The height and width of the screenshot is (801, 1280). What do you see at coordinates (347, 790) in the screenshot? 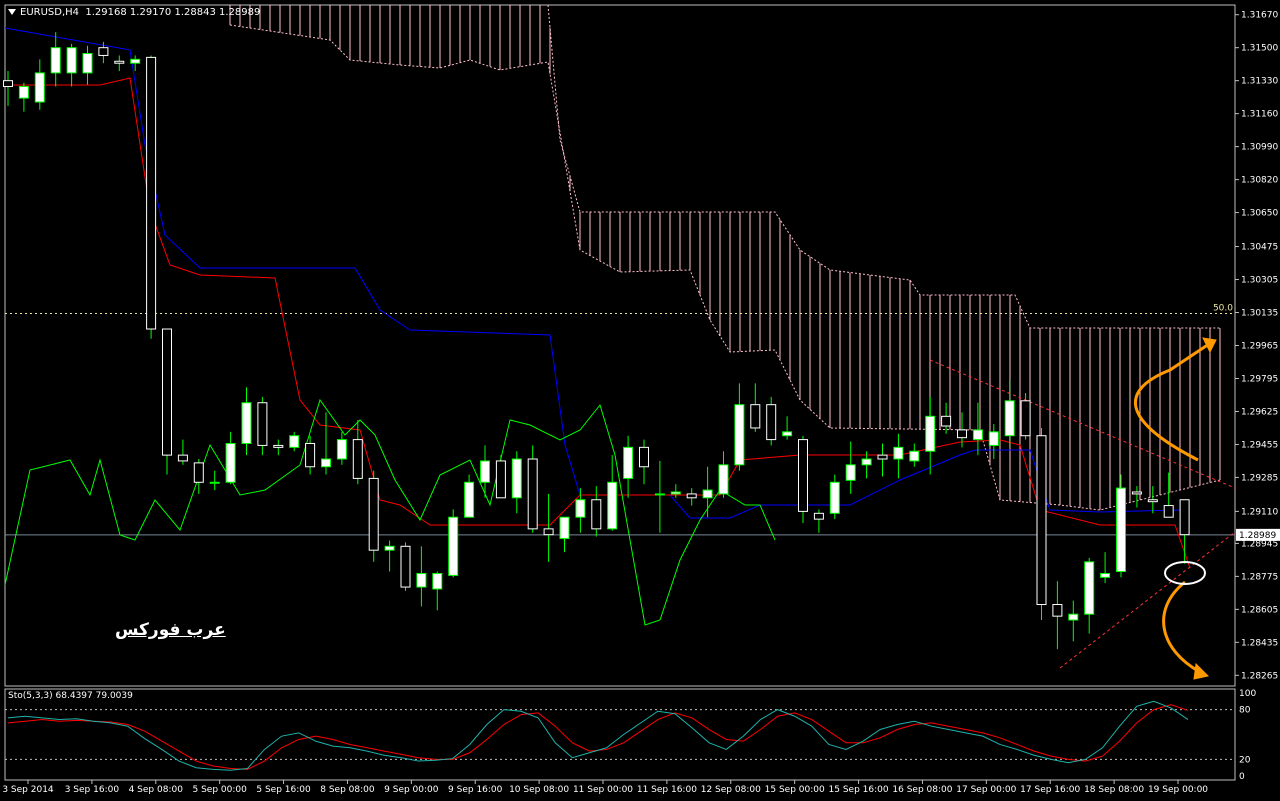
I see `x-tick-label: 8 Sep 08:00` at bounding box center [347, 790].